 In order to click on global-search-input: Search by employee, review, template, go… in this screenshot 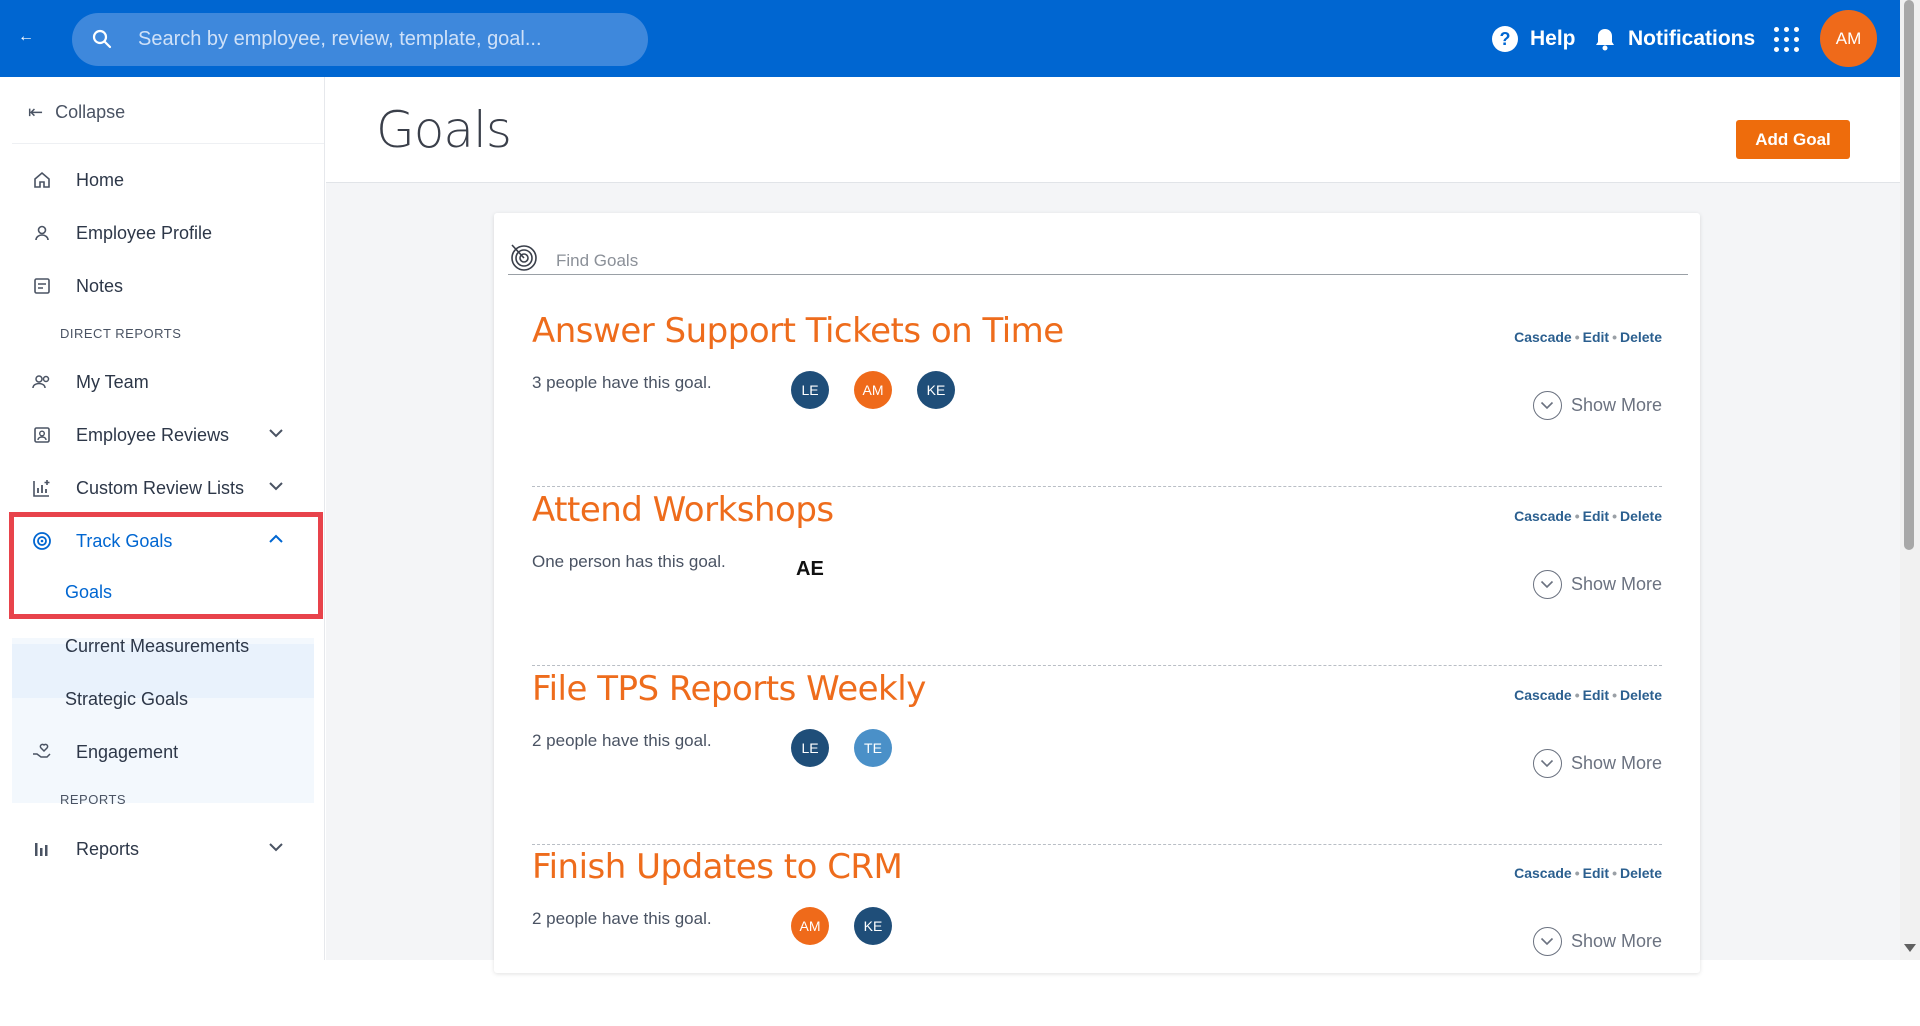, I will do `click(360, 39)`.